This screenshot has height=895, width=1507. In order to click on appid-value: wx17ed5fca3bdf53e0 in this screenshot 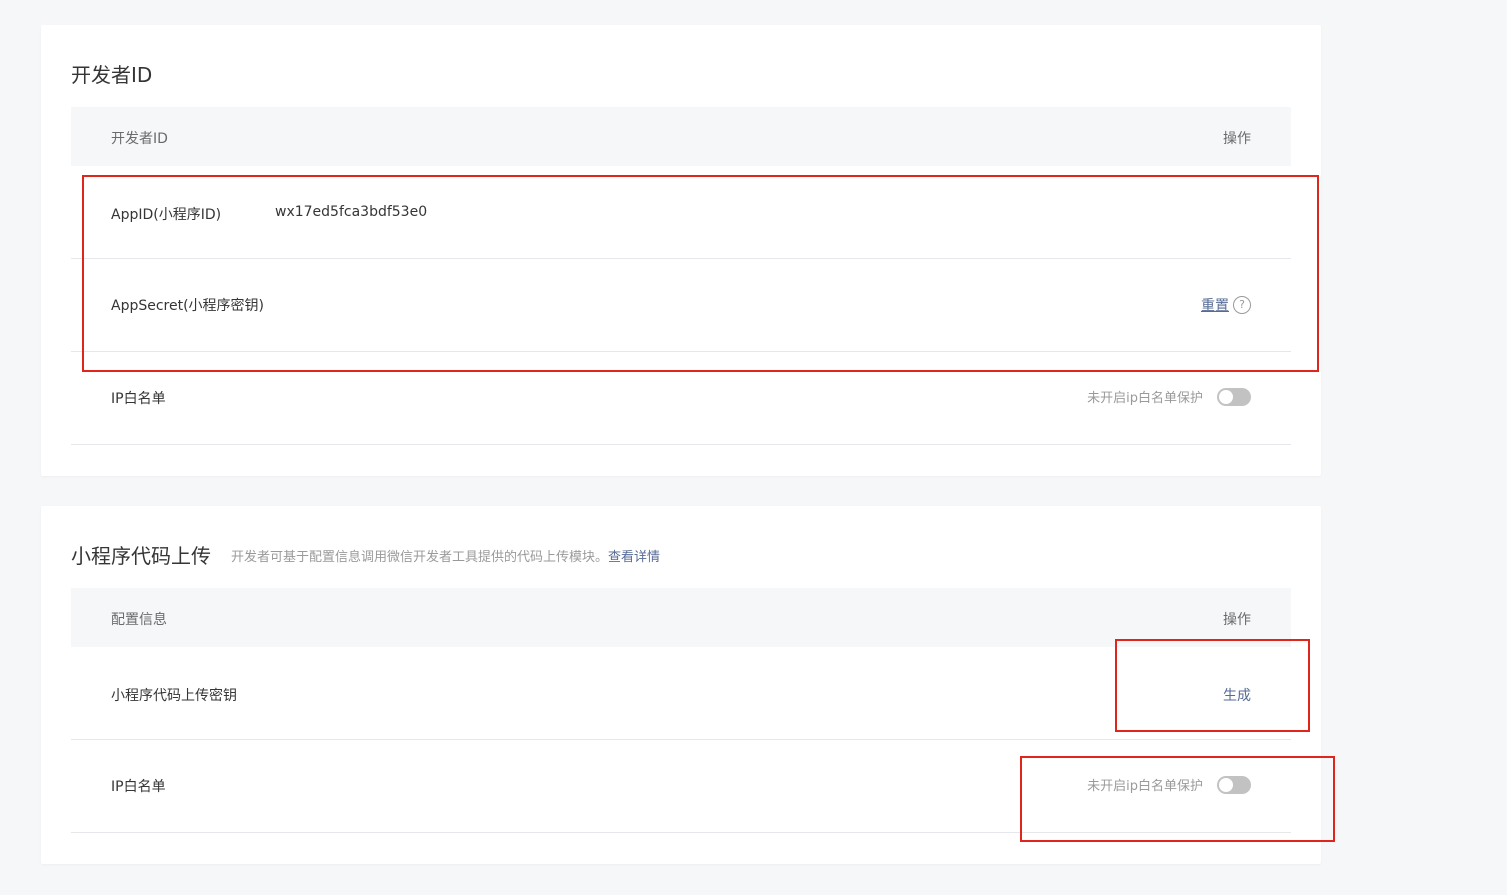, I will do `click(351, 212)`.